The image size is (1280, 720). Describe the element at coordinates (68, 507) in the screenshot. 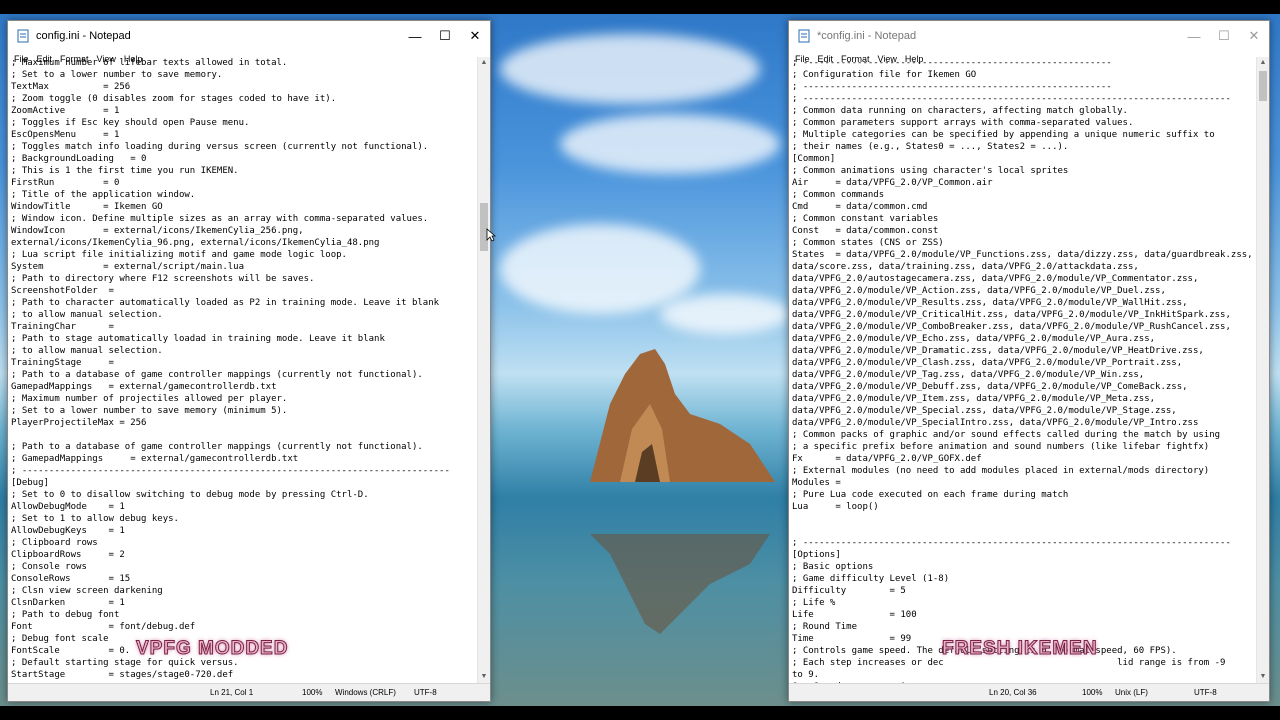

I see `text-line: AllowDebugMode = 1` at that location.